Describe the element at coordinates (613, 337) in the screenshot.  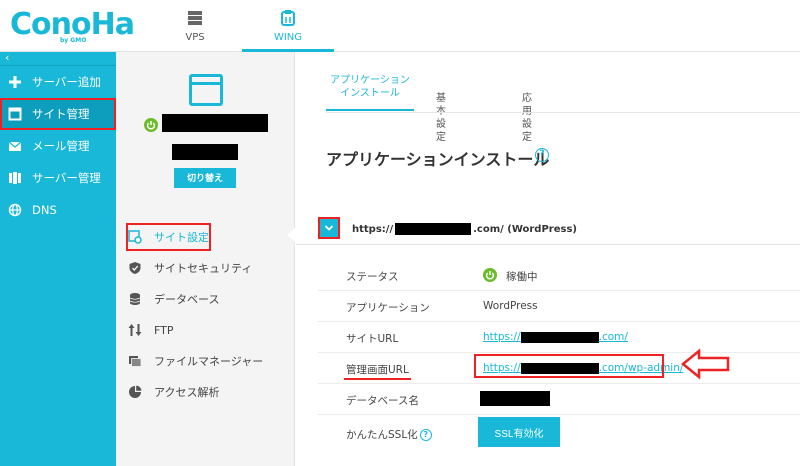
I see `site-url-suffix: .com/` at that location.